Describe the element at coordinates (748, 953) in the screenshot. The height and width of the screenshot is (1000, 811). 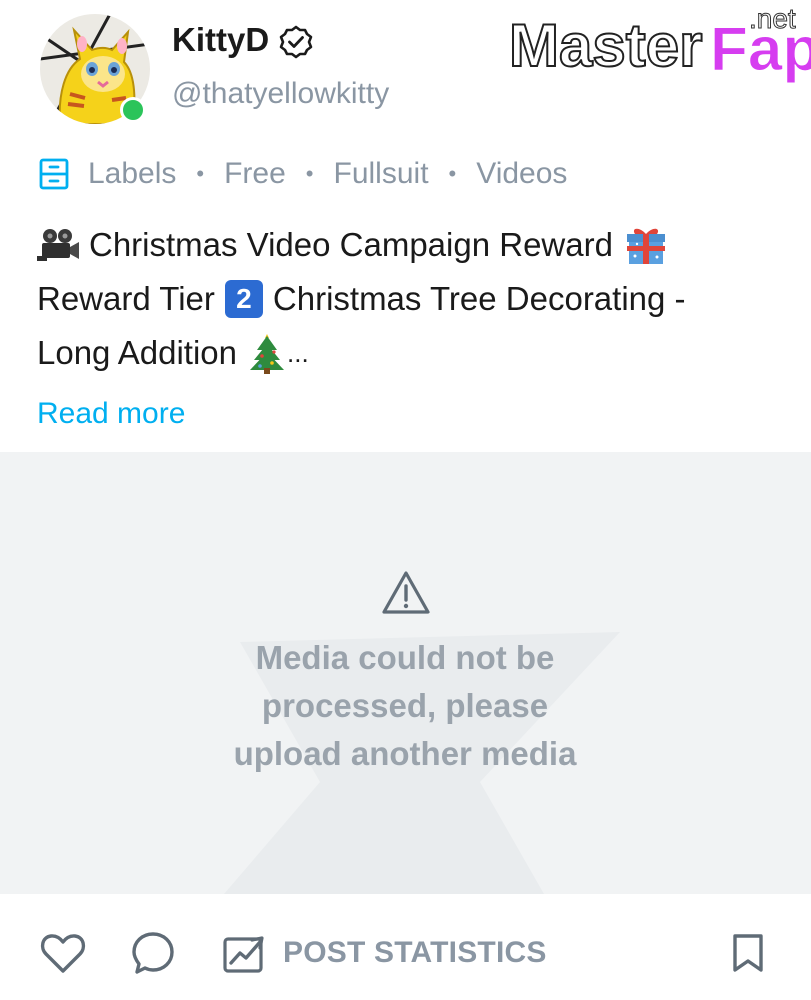
I see `bookmark-icon` at that location.